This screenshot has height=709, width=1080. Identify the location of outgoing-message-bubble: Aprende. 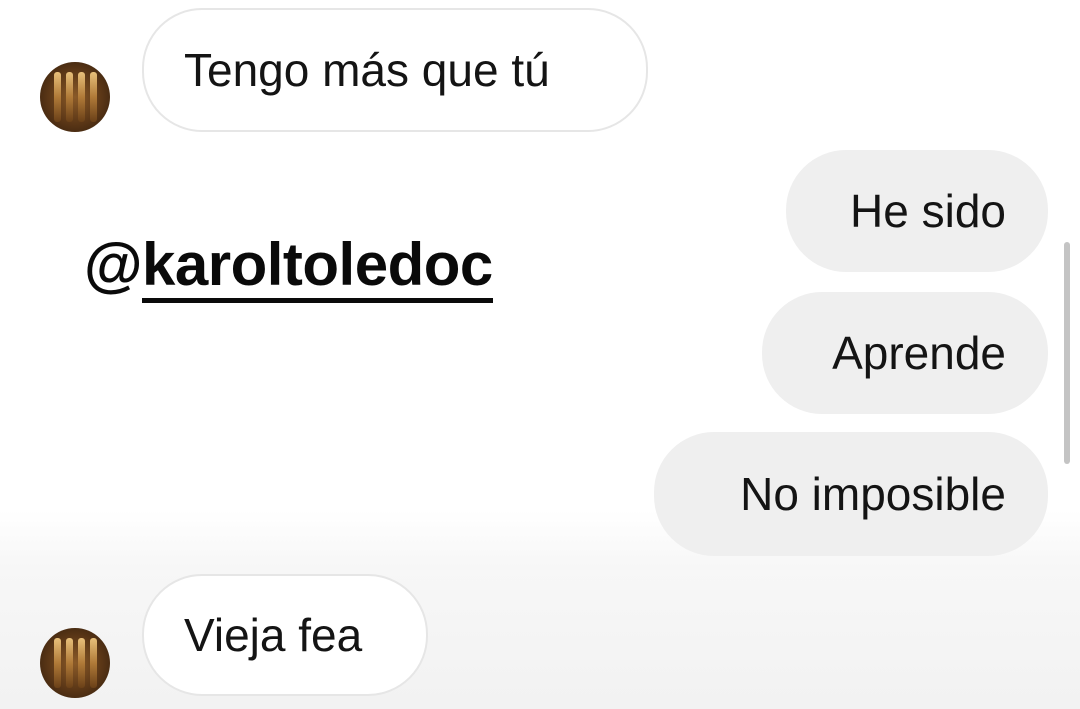
(905, 353).